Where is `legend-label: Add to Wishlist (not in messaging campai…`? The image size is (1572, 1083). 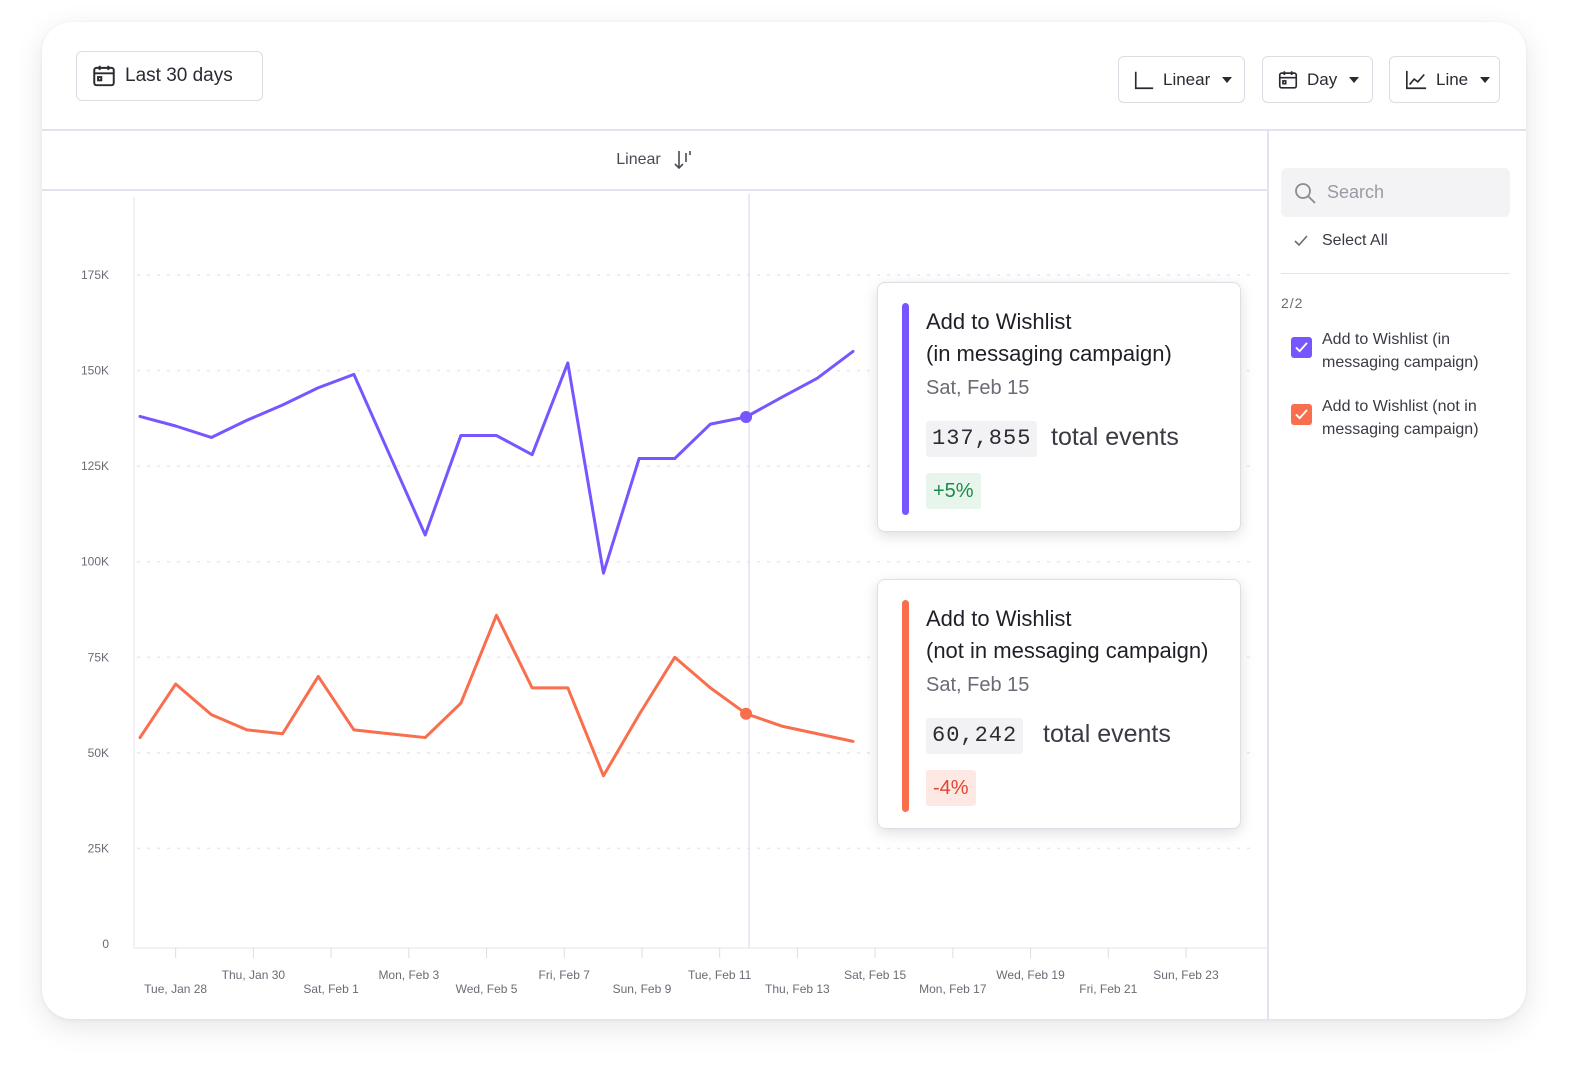 legend-label: Add to Wishlist (not in messaging campai… is located at coordinates (1400, 418).